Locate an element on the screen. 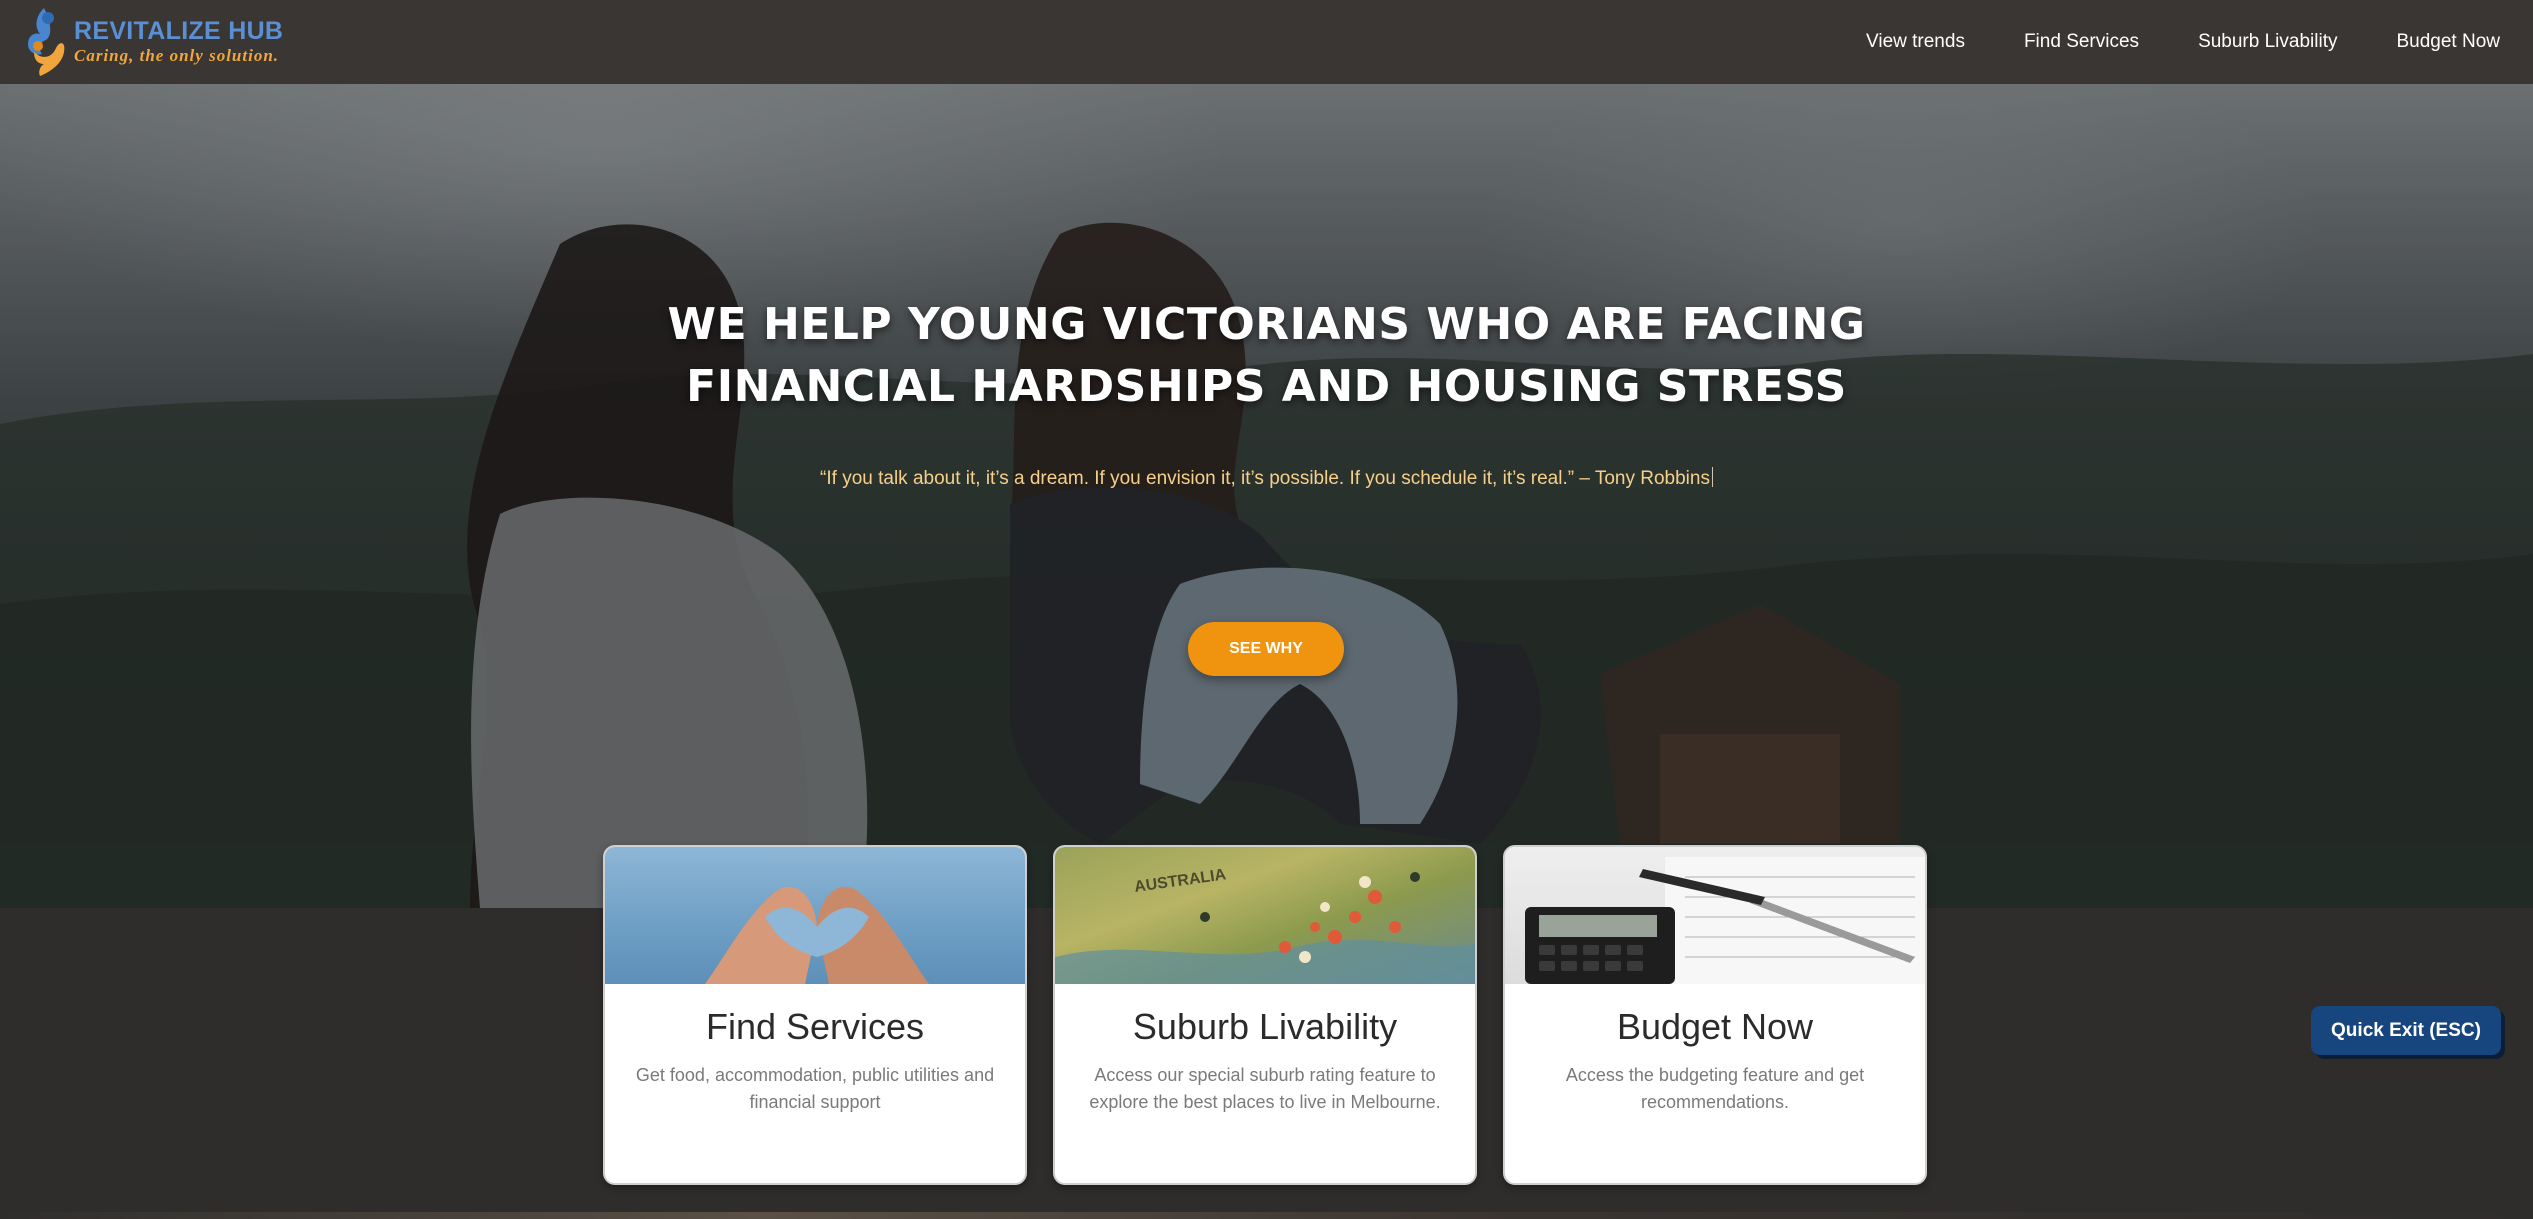 This screenshot has height=1219, width=2533. nav-link-budget-now: Budget Now is located at coordinates (2448, 42).